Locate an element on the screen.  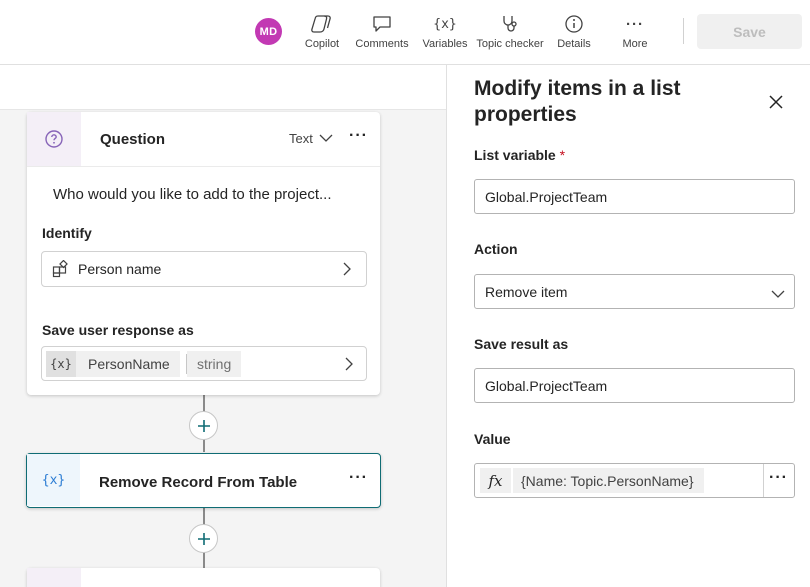
value-input: fx {Name: Topic.PersonName} ··· is located at coordinates (634, 480).